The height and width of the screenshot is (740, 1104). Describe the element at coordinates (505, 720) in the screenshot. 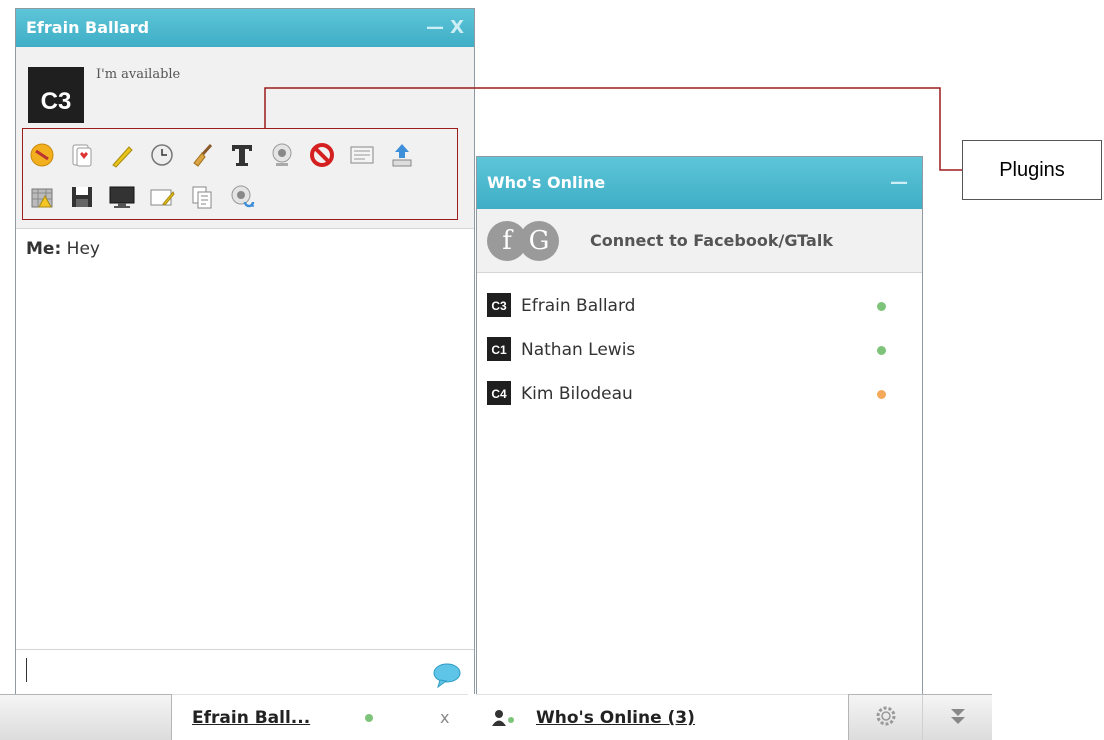

I see `user-online-icon` at that location.